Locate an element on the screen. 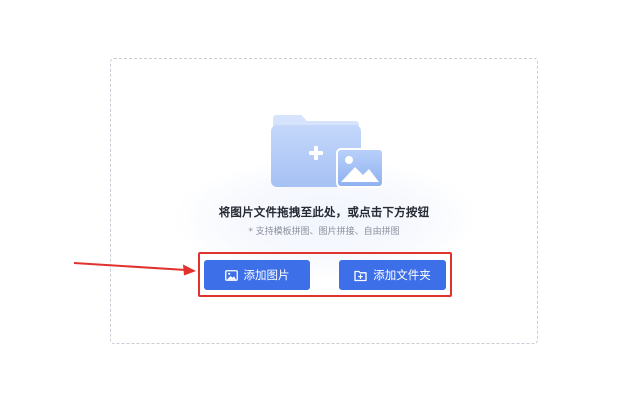 The image size is (640, 406). drop-instruction: 将图片文件拖拽至此处，或点击下方按钮 is located at coordinates (324, 212).